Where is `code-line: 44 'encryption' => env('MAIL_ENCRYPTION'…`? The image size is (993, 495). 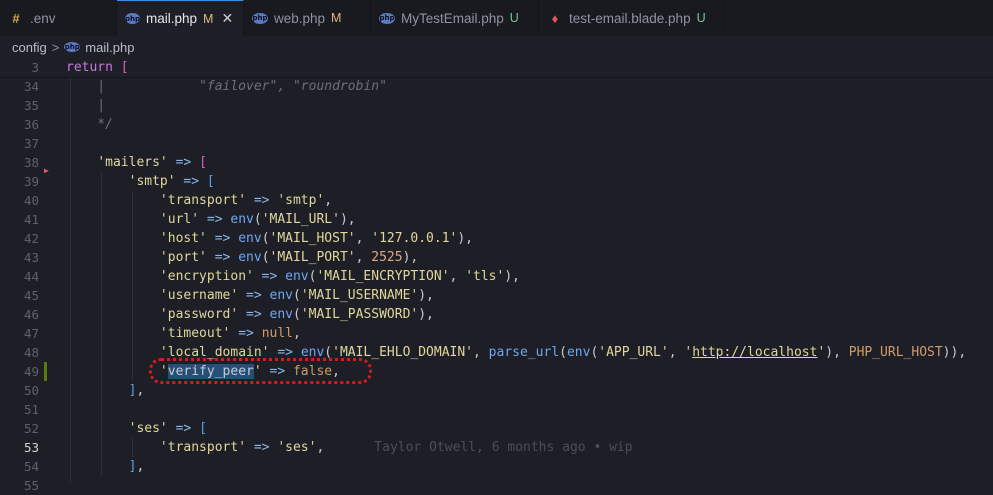 code-line: 44 'encryption' => env('MAIL_ENCRYPTION'… is located at coordinates (496, 276).